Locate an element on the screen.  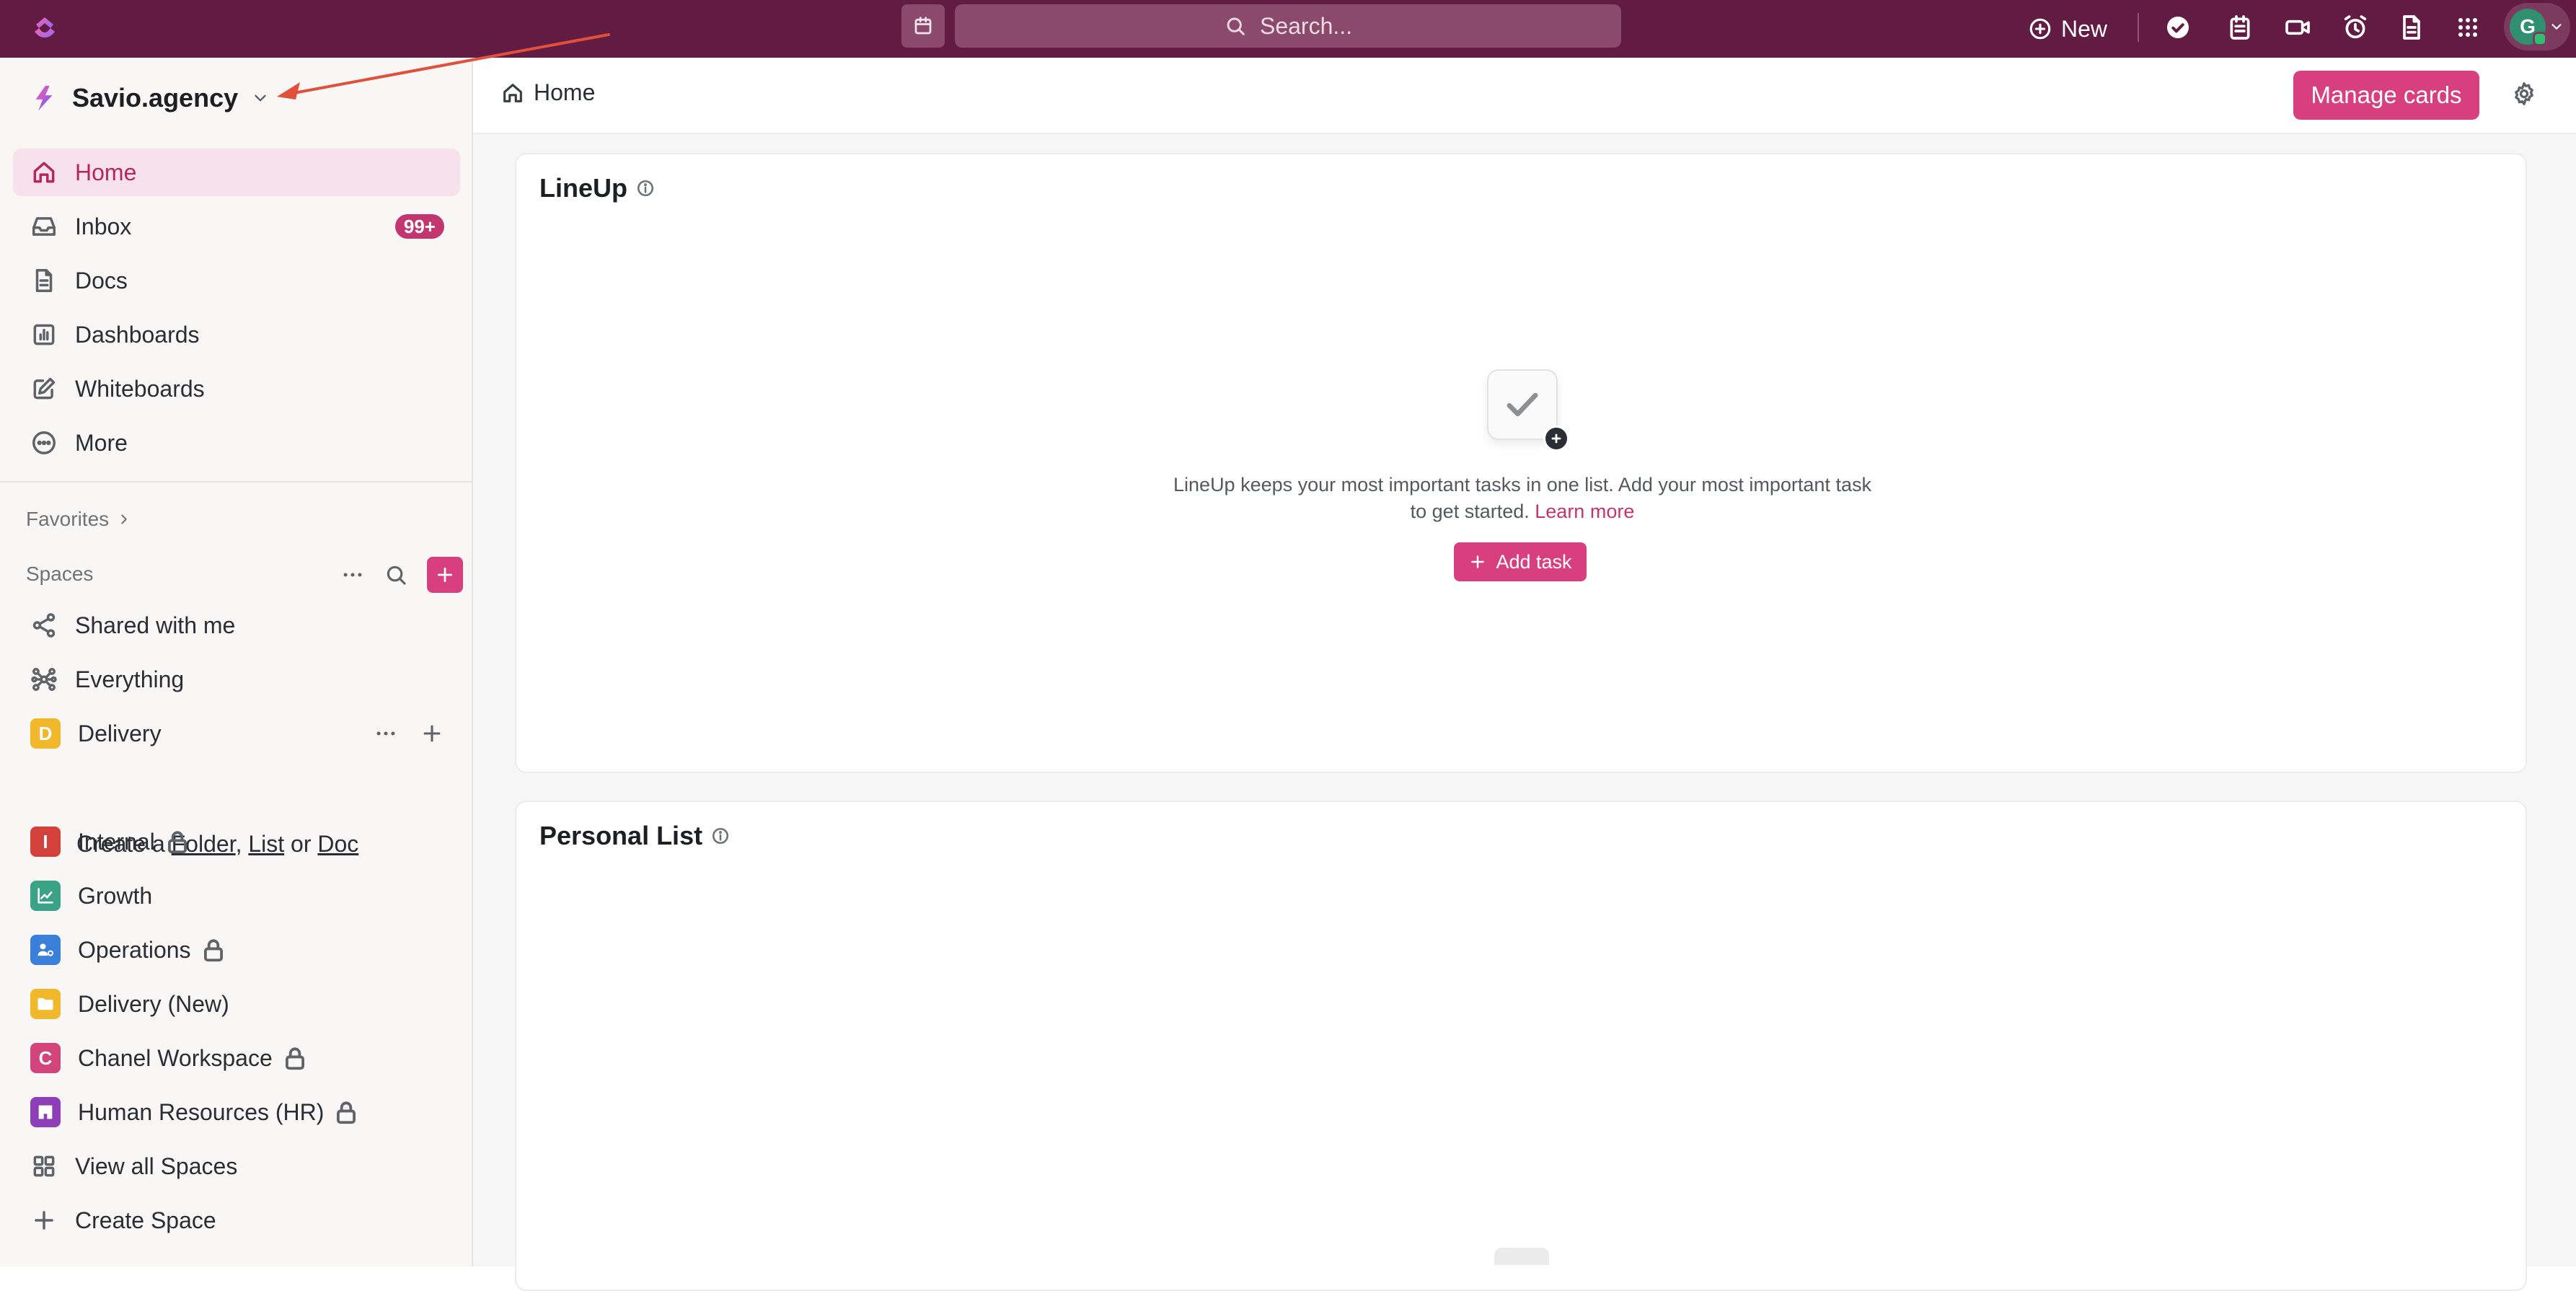
manage-cards-button: Manage cards is located at coordinates (2386, 95).